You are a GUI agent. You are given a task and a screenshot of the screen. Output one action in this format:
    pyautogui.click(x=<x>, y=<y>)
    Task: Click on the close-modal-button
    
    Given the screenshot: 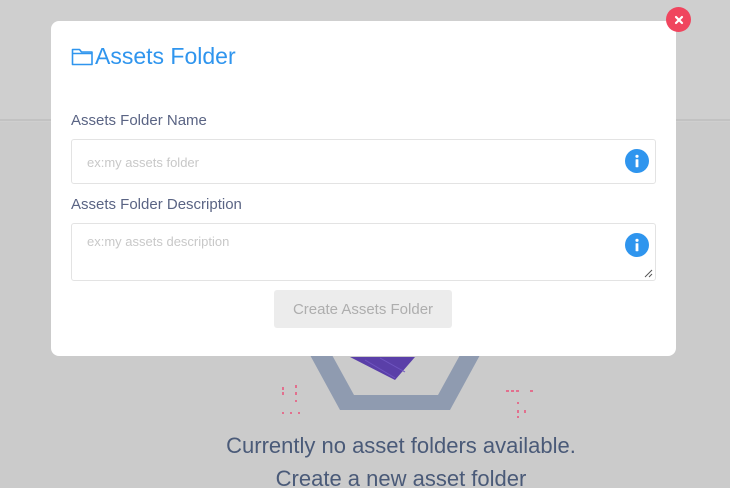 What is the action you would take?
    pyautogui.click(x=678, y=19)
    